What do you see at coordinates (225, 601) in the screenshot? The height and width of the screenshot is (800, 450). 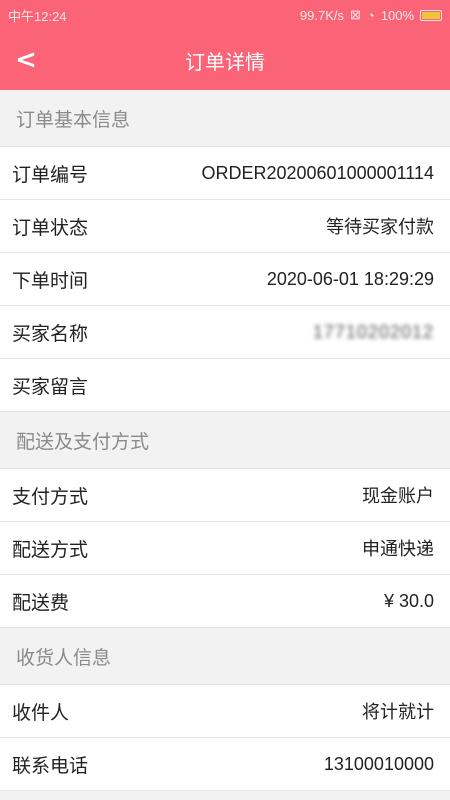 I see `row-shipping-fee: 配送费 ¥ 30.0` at bounding box center [225, 601].